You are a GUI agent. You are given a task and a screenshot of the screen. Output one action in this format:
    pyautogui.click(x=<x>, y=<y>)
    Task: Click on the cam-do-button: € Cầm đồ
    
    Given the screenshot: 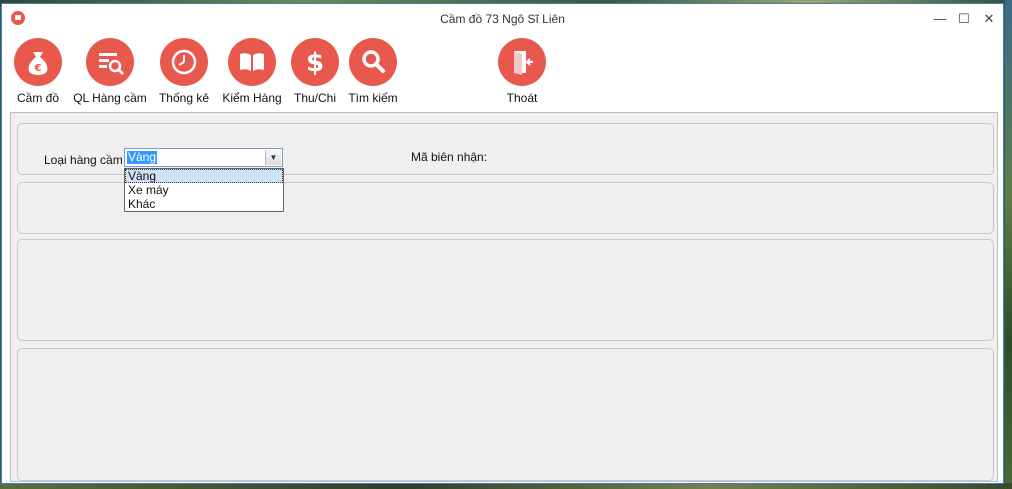 What is the action you would take?
    pyautogui.click(x=38, y=71)
    